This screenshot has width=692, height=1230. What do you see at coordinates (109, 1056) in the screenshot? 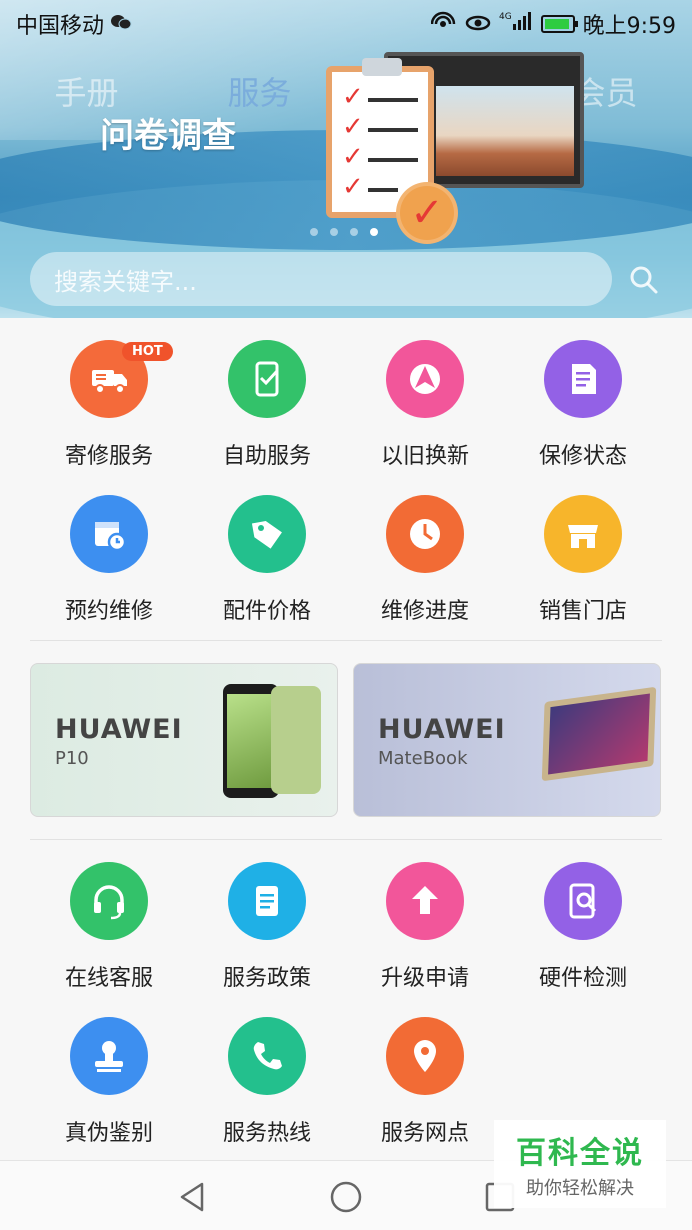
I see `stamp-icon` at bounding box center [109, 1056].